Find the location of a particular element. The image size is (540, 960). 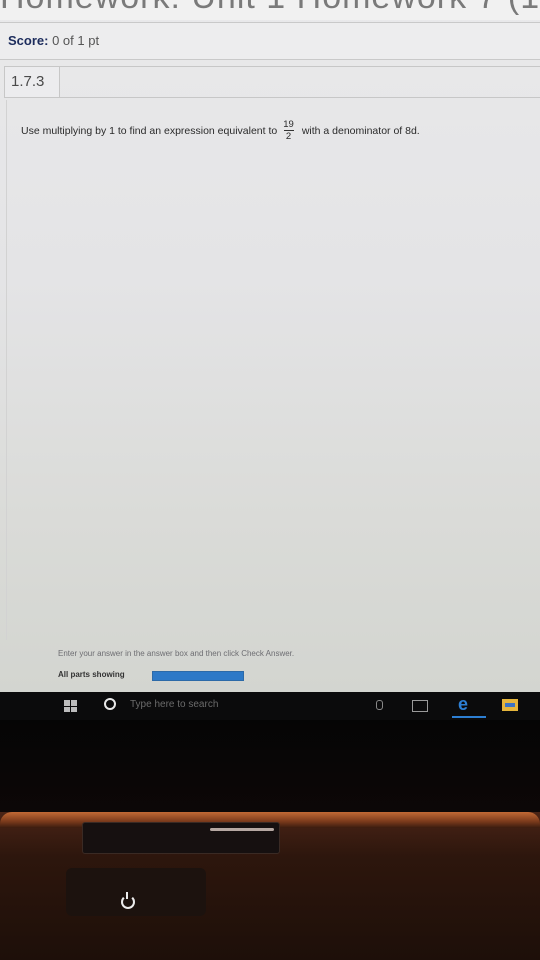

page-title-text: Homework: Unit 1 Homework 7 (1.7) is located at coordinates (270, 8).